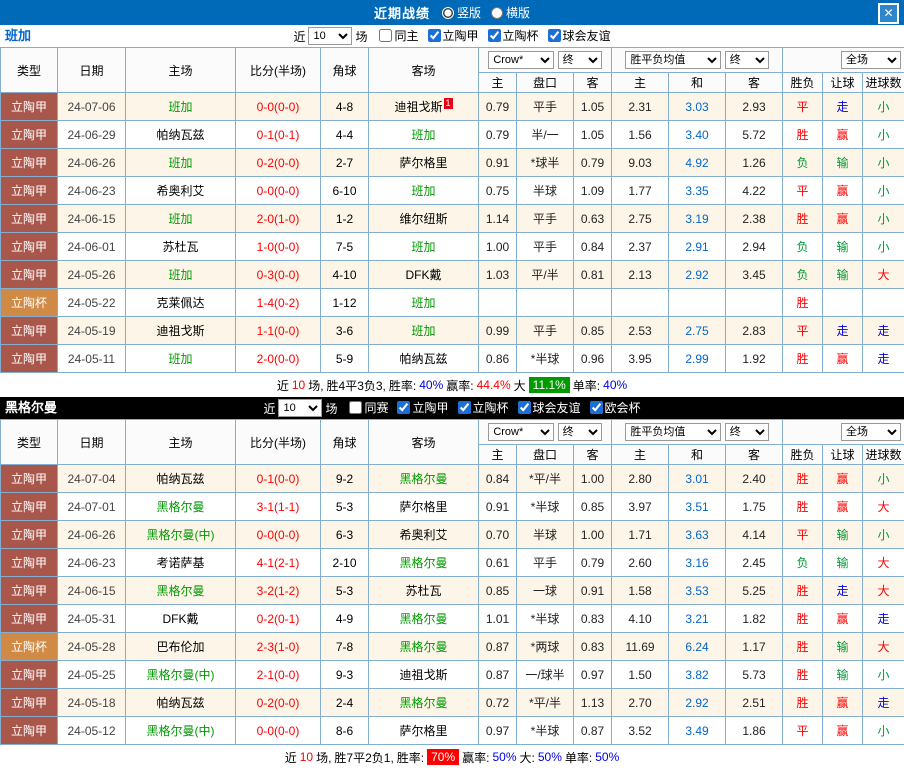 The height and width of the screenshot is (772, 904). What do you see at coordinates (497, 274) in the screenshot?
I see `odds-home-cell: 1.03` at bounding box center [497, 274].